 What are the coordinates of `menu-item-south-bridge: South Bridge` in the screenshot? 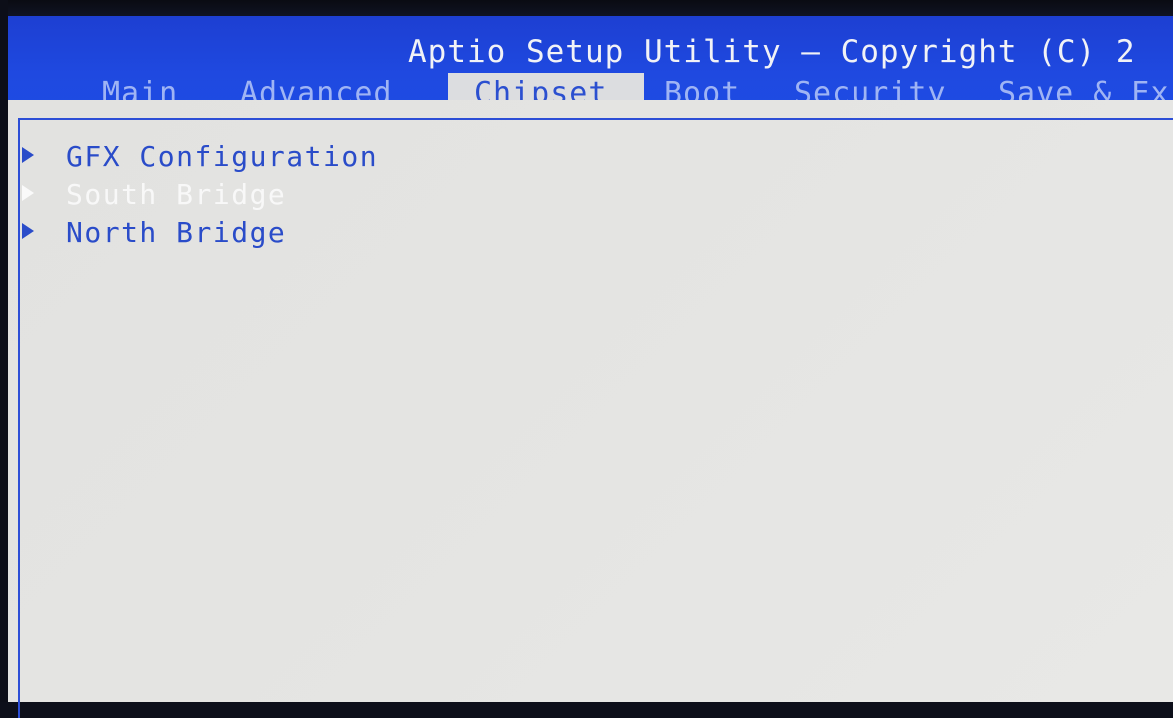 It's located at (200, 195).